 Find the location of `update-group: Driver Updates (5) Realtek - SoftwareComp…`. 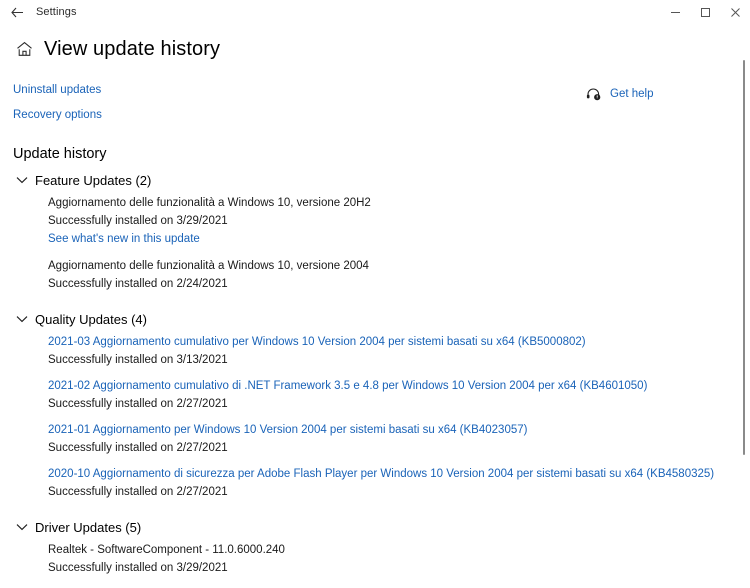

update-group: Driver Updates (5) Realtek - SoftwareComp… is located at coordinates (381, 553).